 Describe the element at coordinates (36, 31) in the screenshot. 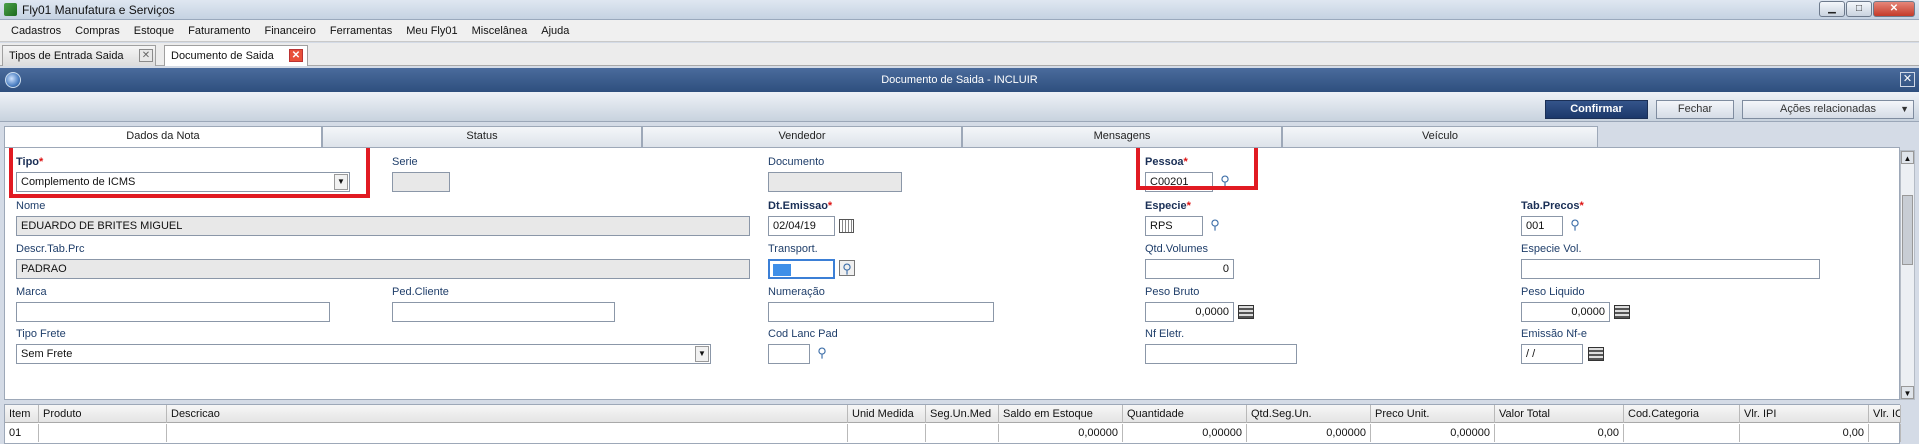

I see `menu-cadastros: Cadastros` at that location.